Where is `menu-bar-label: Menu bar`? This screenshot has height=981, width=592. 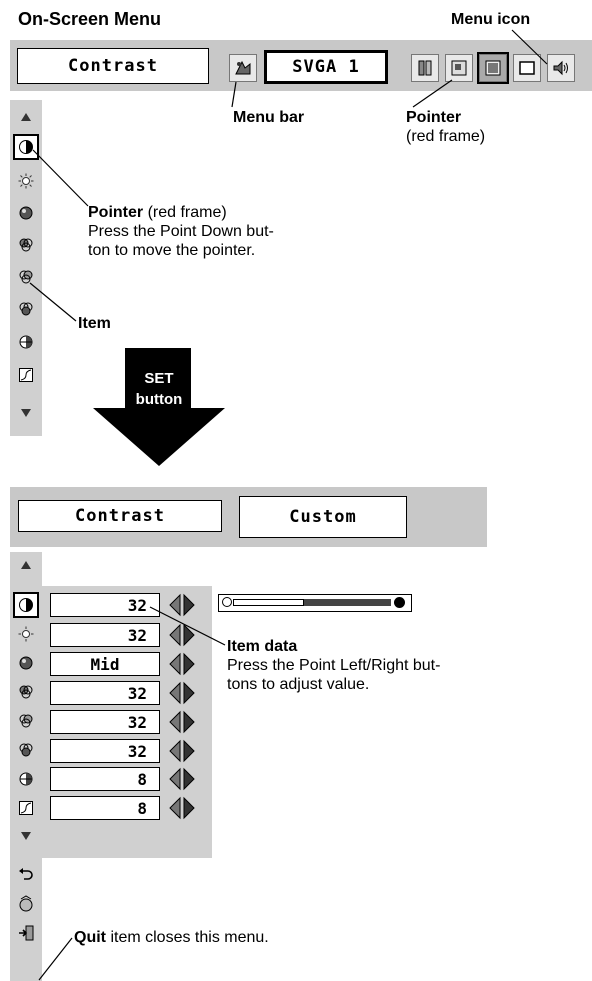 menu-bar-label: Menu bar is located at coordinates (269, 117).